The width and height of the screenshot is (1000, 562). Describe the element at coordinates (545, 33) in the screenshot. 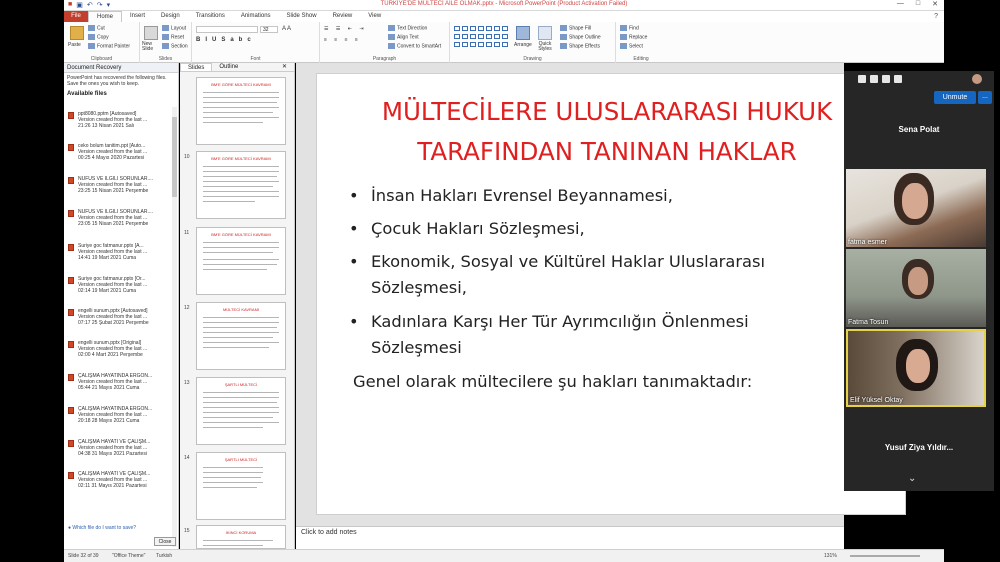

I see `quick-styles-icon` at that location.